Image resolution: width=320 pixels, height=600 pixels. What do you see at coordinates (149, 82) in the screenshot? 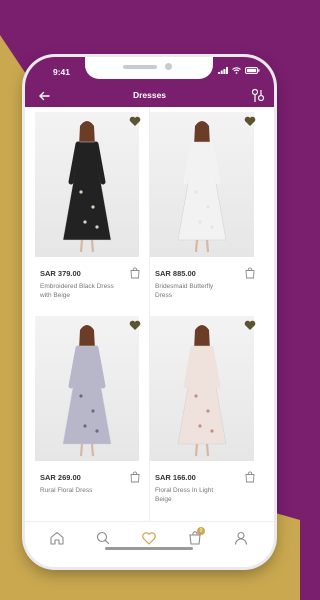
I see `app-header: 9:41 Dresses` at bounding box center [149, 82].